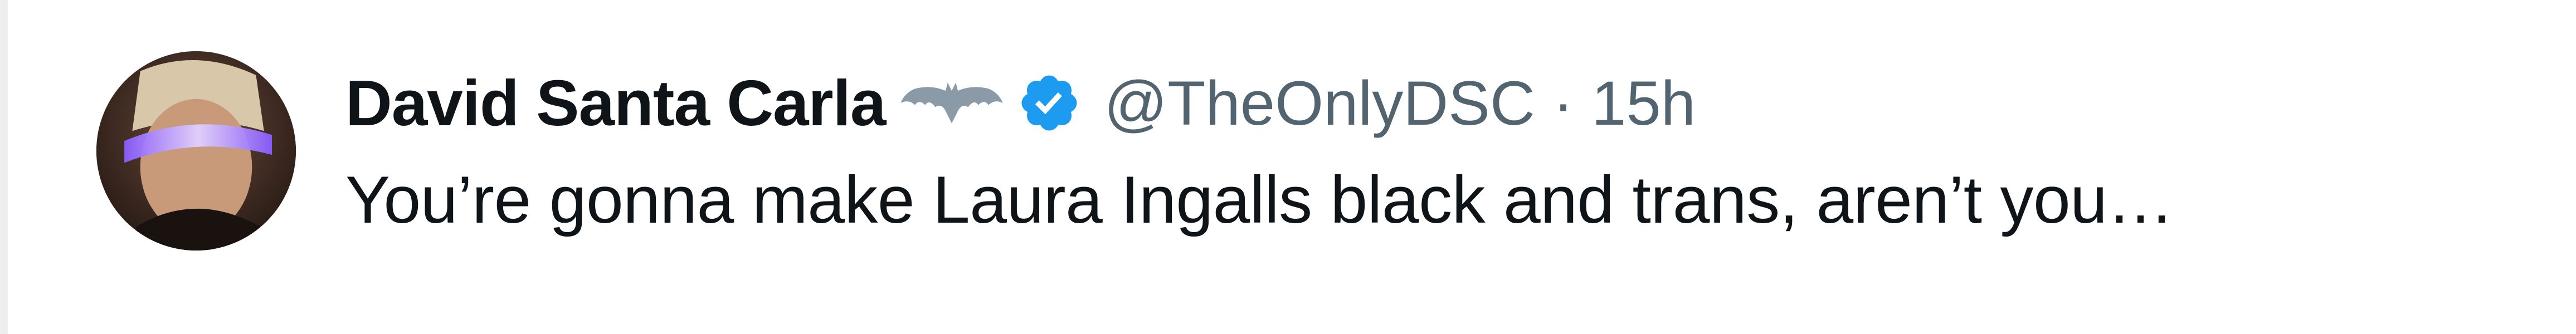 This screenshot has width=2576, height=334. I want to click on left-border, so click(4, 167).